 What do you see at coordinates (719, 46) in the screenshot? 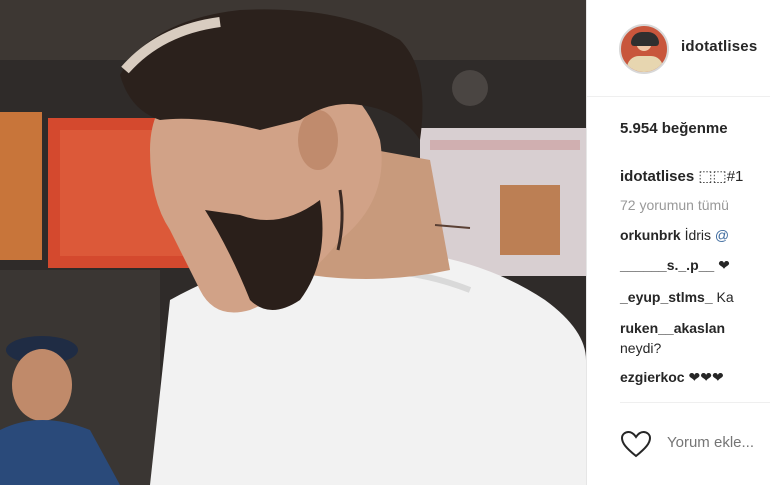
I see `post-username: idotatlises` at bounding box center [719, 46].